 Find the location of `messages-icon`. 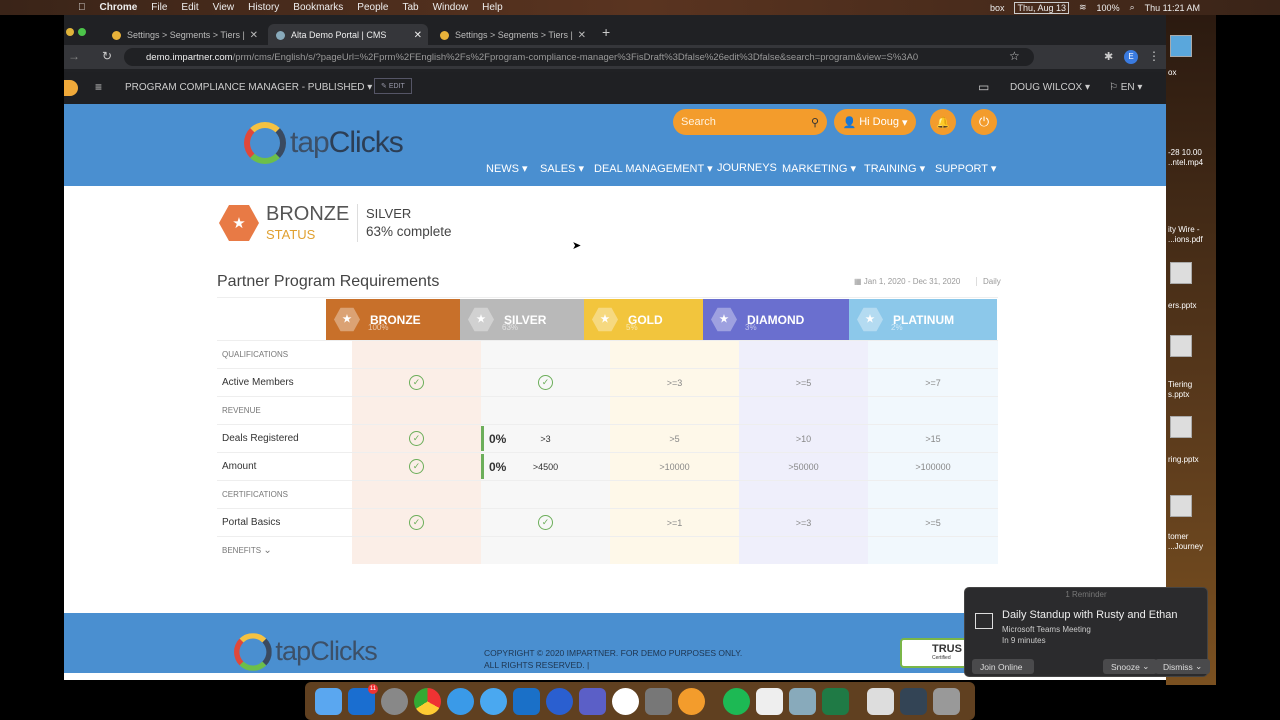

messages-icon is located at coordinates (493, 701).